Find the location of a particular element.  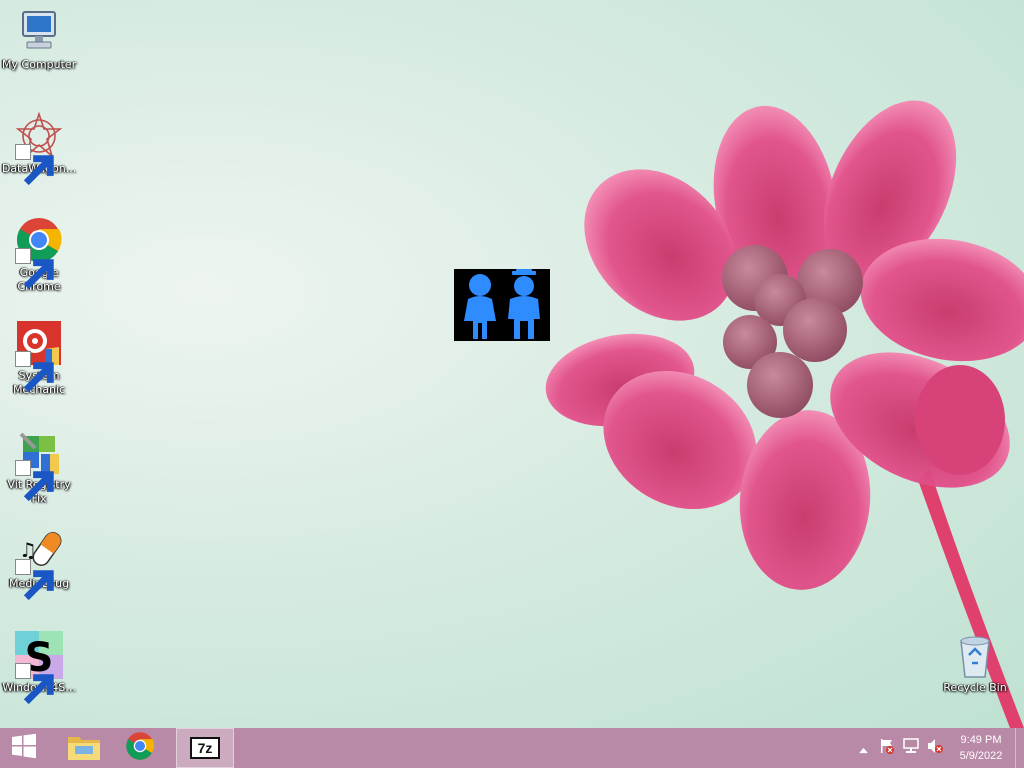

network-icon is located at coordinates (911, 748).